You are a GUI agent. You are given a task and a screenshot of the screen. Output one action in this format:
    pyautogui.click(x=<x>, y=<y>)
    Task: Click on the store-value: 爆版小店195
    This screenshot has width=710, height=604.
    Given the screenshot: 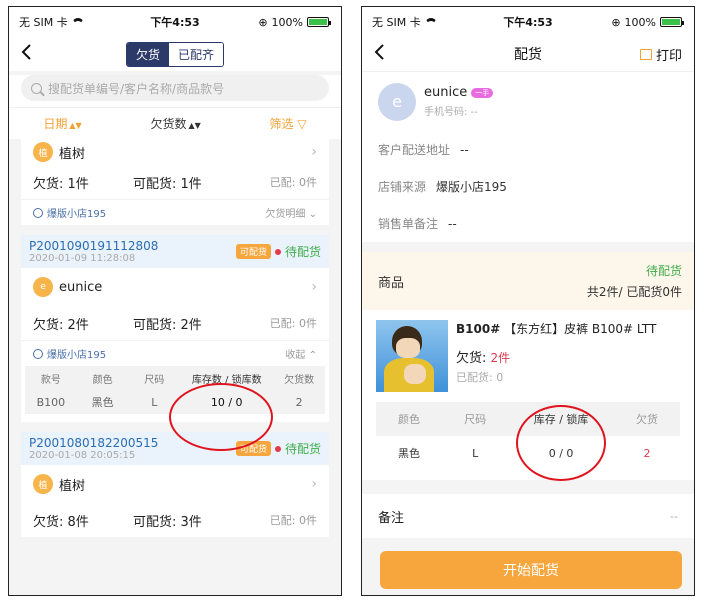 What is the action you would take?
    pyautogui.click(x=471, y=187)
    